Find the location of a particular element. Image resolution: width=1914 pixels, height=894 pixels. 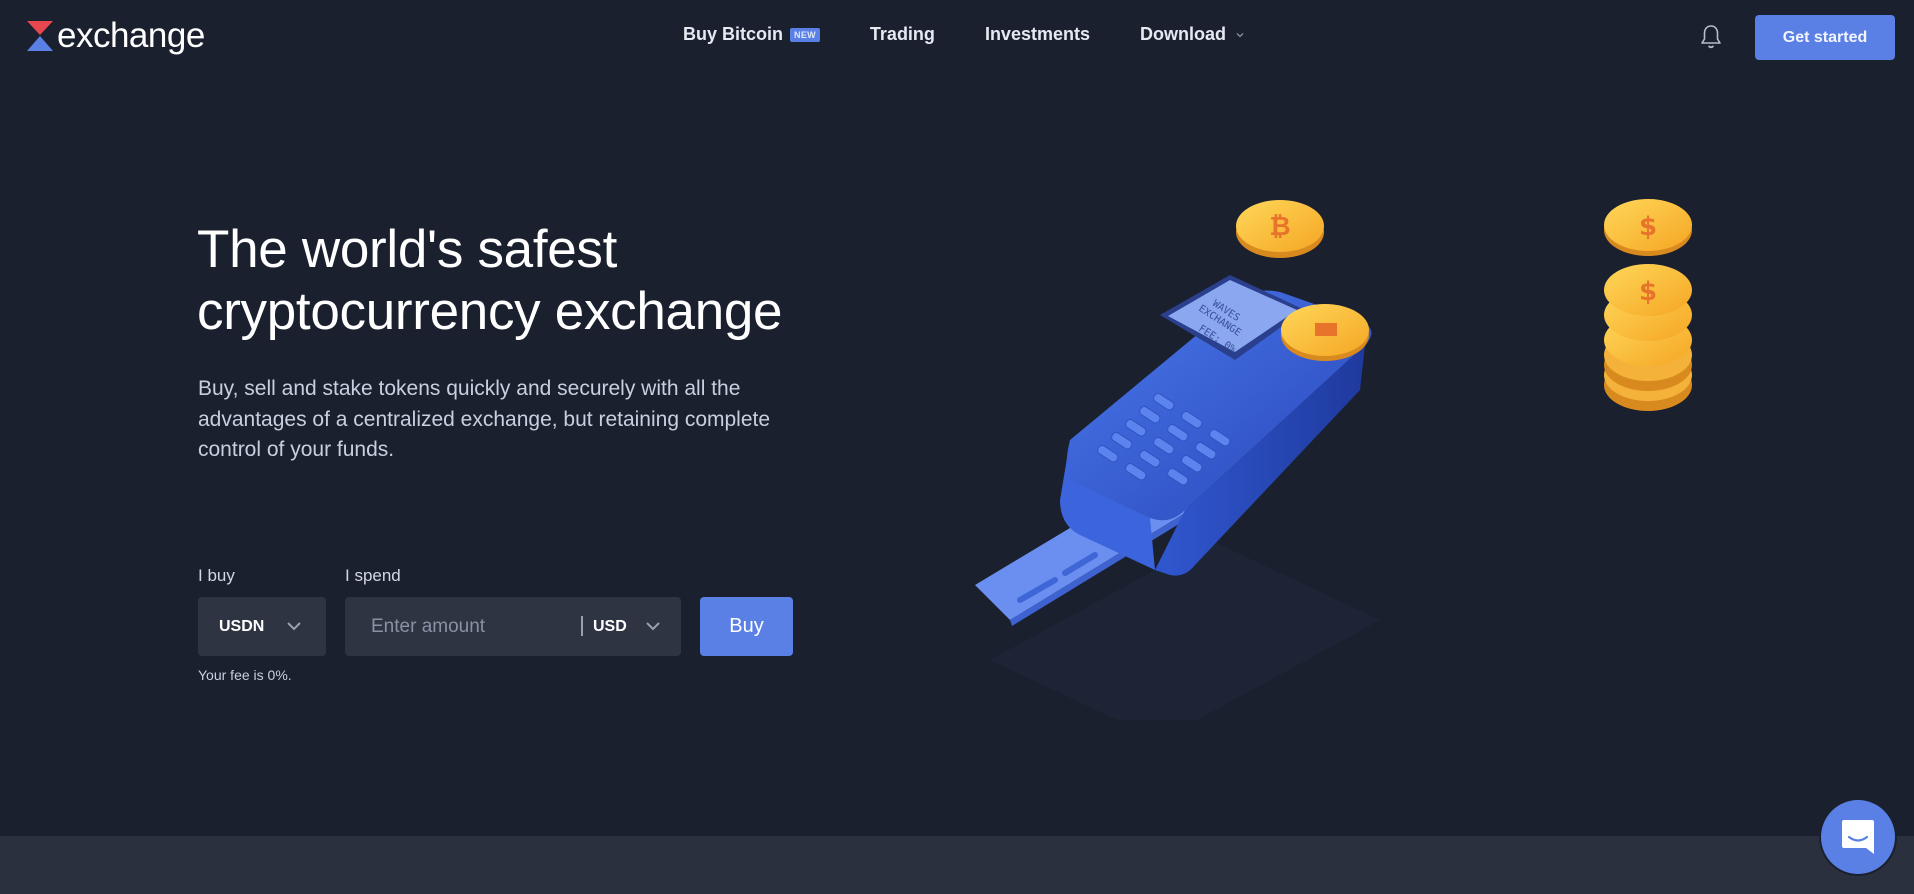

buy-label: I buy is located at coordinates (216, 575).